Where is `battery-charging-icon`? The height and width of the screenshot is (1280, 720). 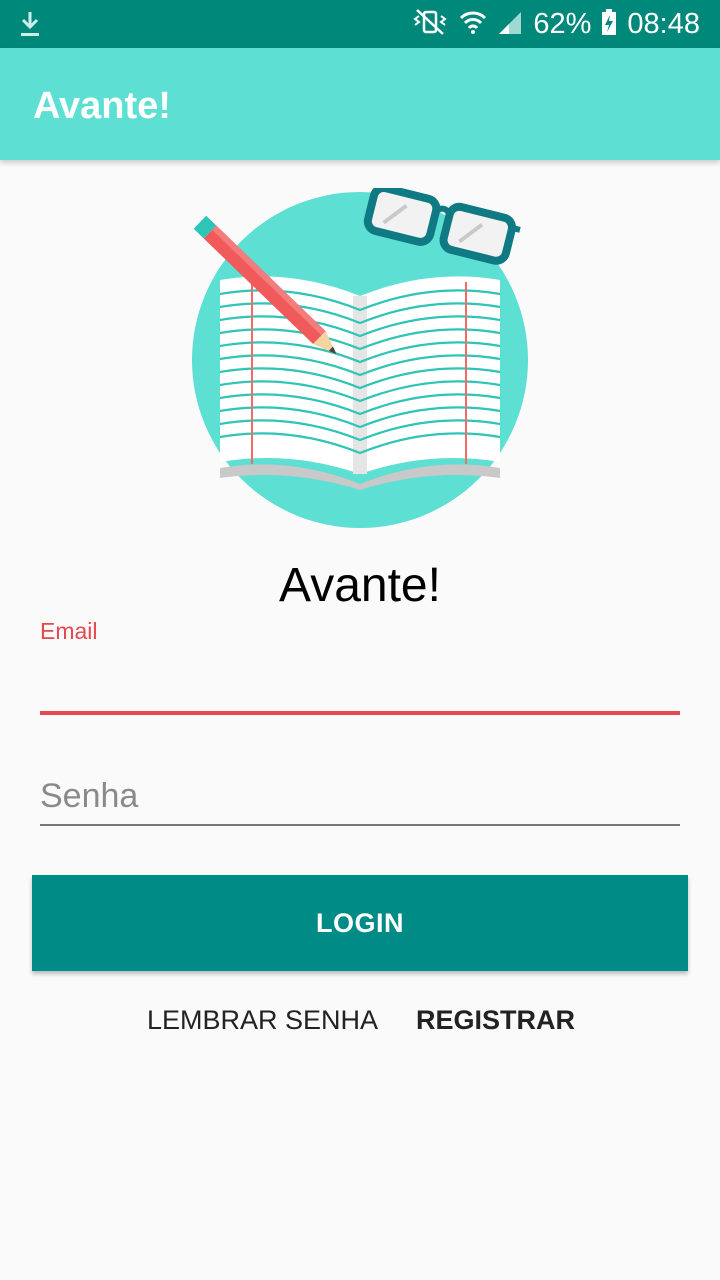
battery-charging-icon is located at coordinates (609, 24).